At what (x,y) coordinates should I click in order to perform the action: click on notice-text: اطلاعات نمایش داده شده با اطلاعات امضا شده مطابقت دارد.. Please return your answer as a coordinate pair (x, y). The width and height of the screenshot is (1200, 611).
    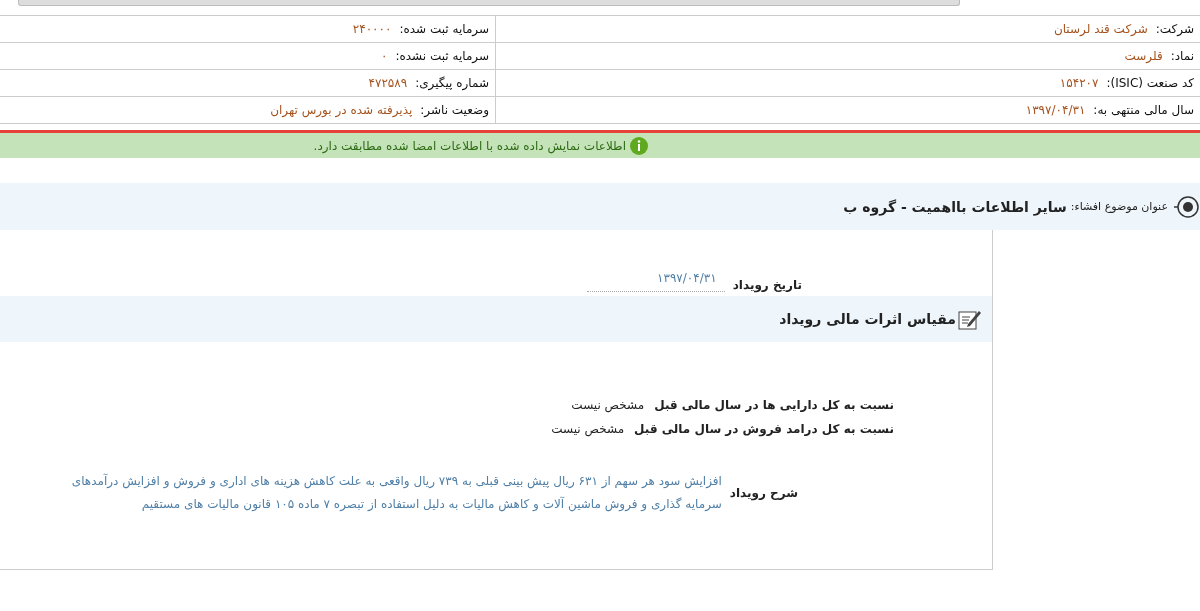
    Looking at the image, I should click on (469, 145).